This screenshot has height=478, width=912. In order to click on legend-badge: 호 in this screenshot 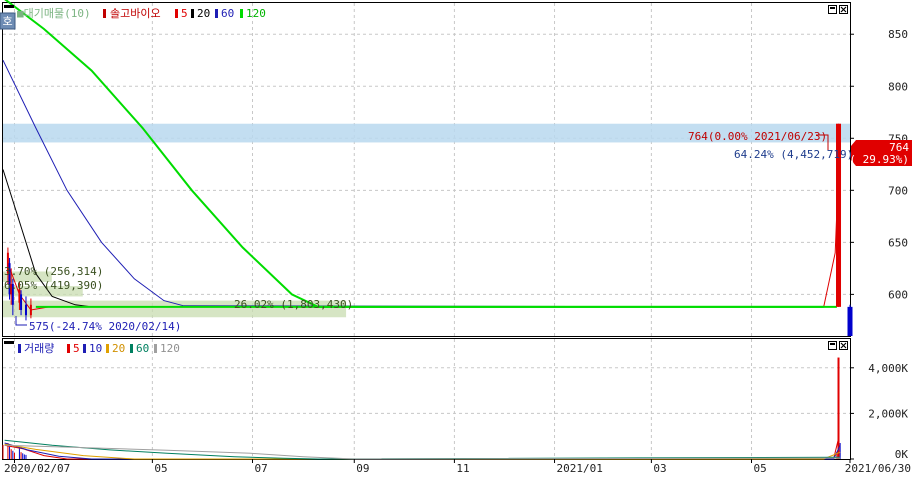, I will do `click(7, 21)`.